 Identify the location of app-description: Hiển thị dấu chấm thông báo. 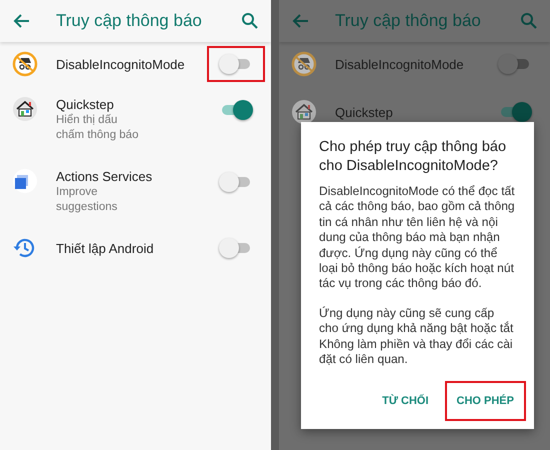
(98, 128).